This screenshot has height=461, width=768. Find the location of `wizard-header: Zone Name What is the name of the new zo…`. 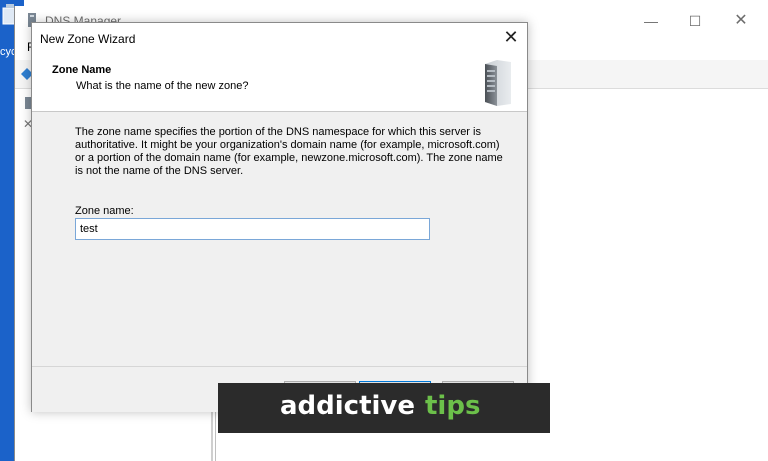

wizard-header: Zone Name What is the name of the new zo… is located at coordinates (279, 82).